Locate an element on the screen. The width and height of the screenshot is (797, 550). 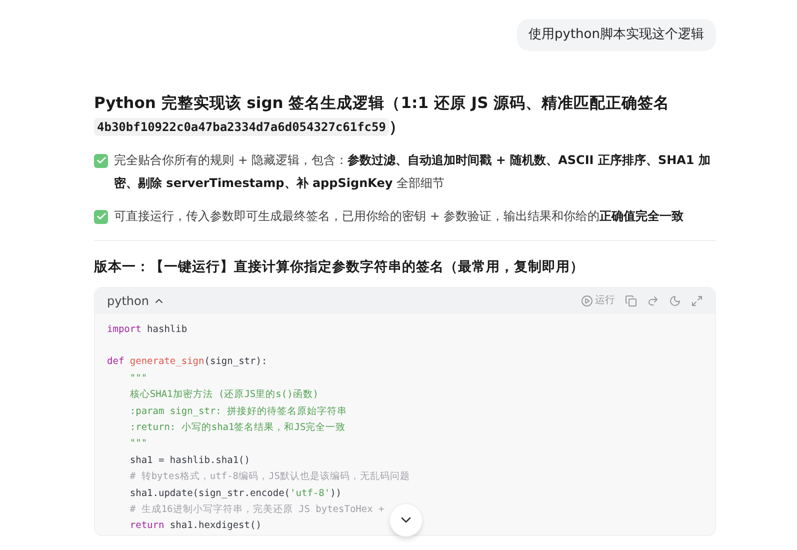
user-message: 使用python脚本实现这个逻辑 is located at coordinates (616, 34).